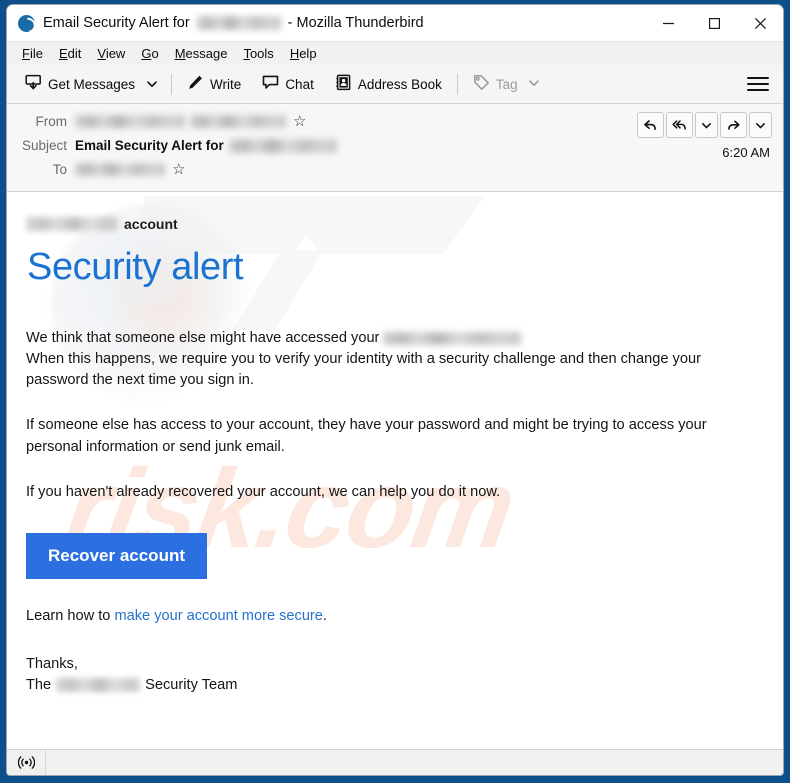 The width and height of the screenshot is (790, 783). I want to click on statusbar, so click(395, 762).